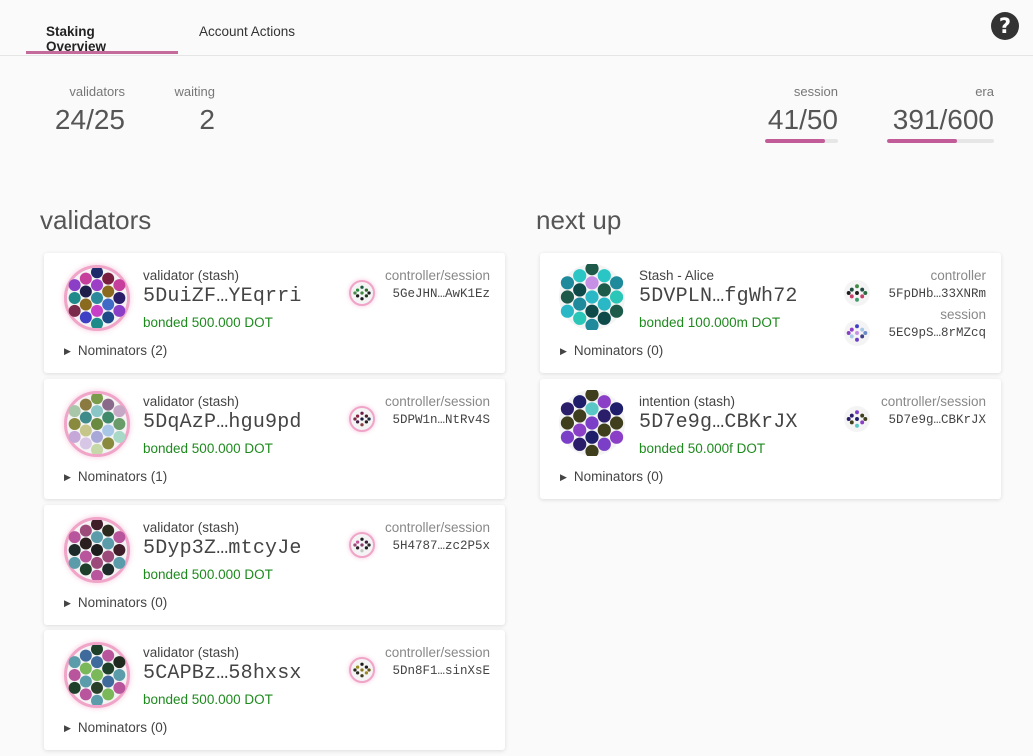 This screenshot has height=756, width=1033. Describe the element at coordinates (702, 448) in the screenshot. I see `next-up-bonded-amount: bonded 50.000f DOT` at that location.